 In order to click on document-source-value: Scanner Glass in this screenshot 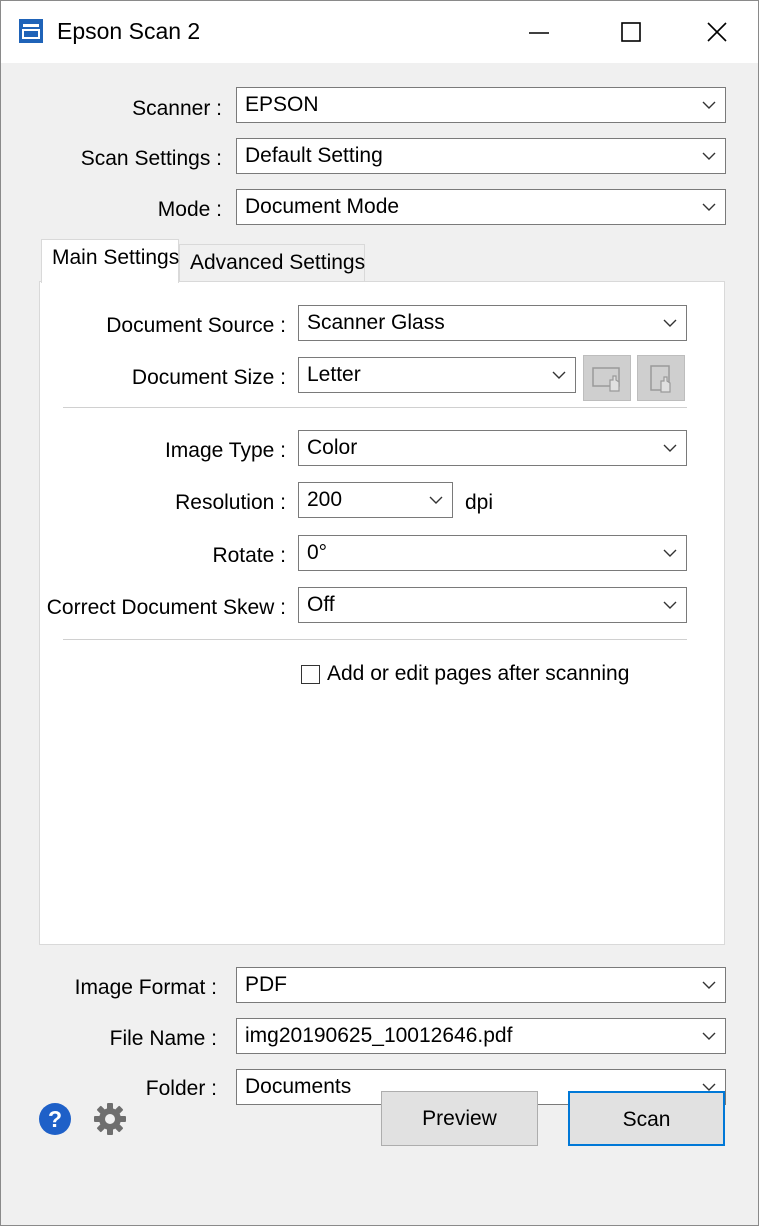, I will do `click(376, 322)`.